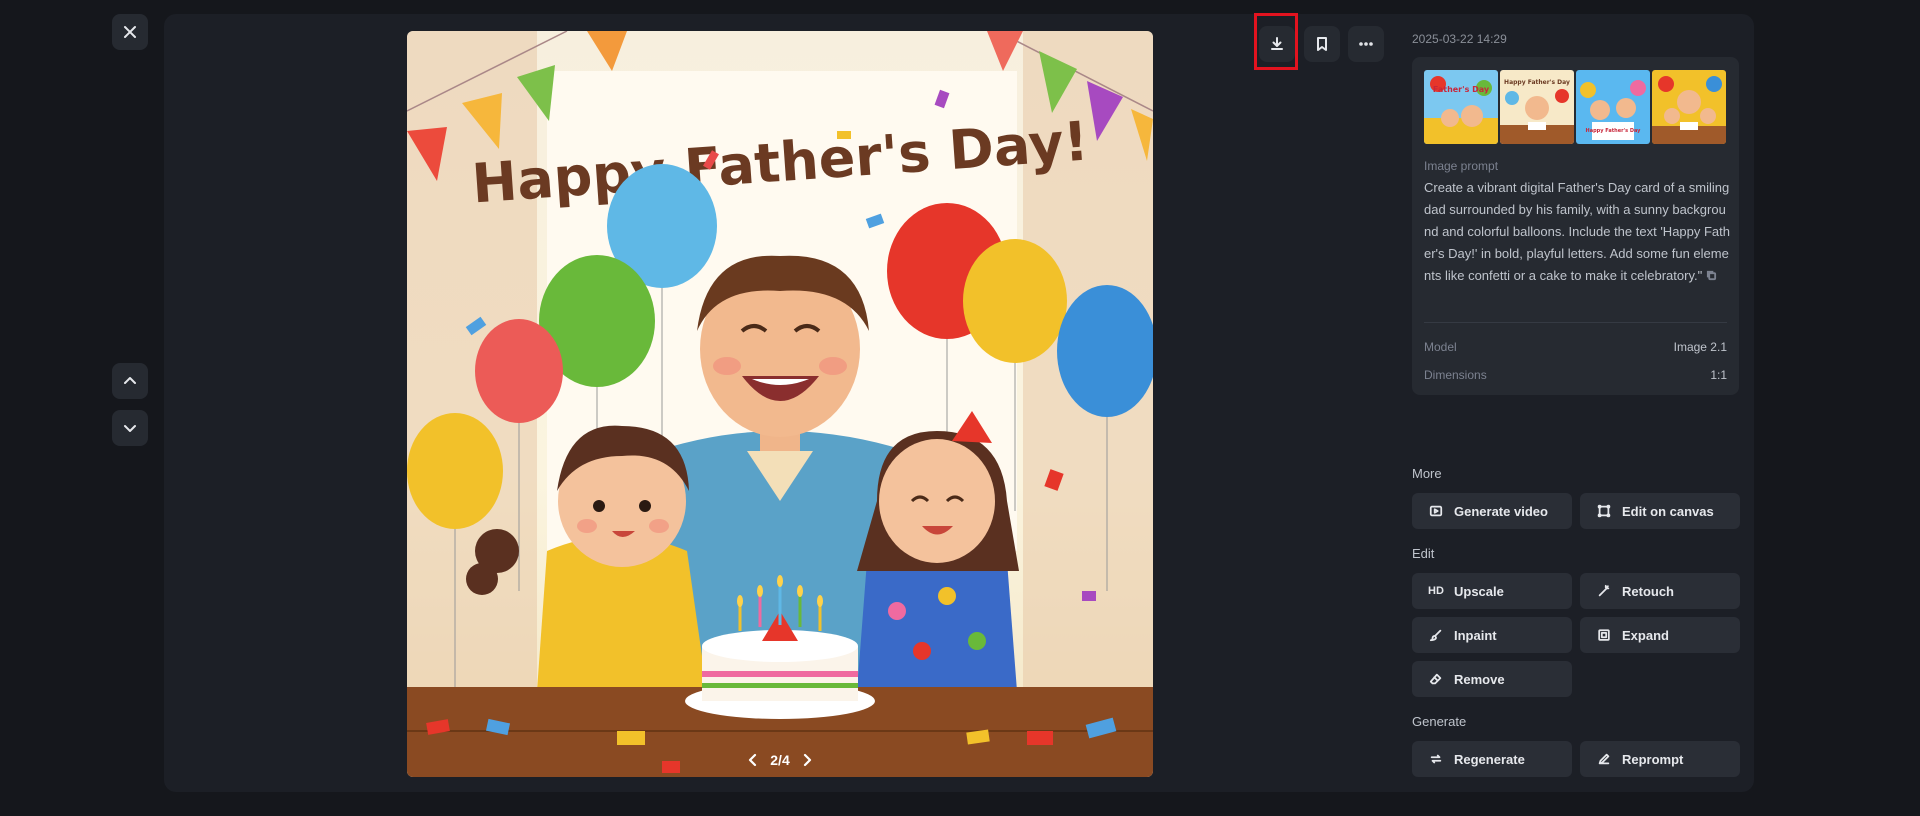  Describe the element at coordinates (1423, 553) in the screenshot. I see `section-label-edit: Edit` at that location.